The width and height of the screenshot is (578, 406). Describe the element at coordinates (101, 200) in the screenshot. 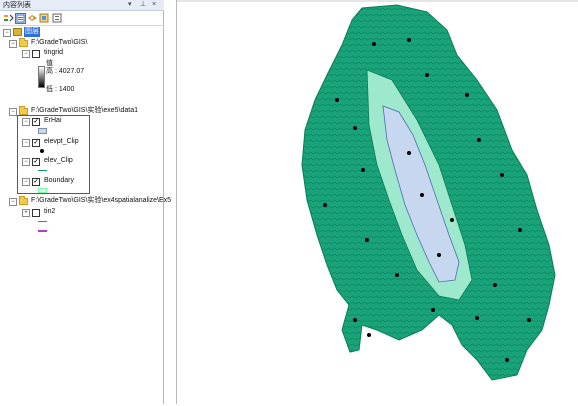

I see `workspace-path: F:\GradeTwo\GIS\实验\ex4spatialanalize\Ex5` at that location.